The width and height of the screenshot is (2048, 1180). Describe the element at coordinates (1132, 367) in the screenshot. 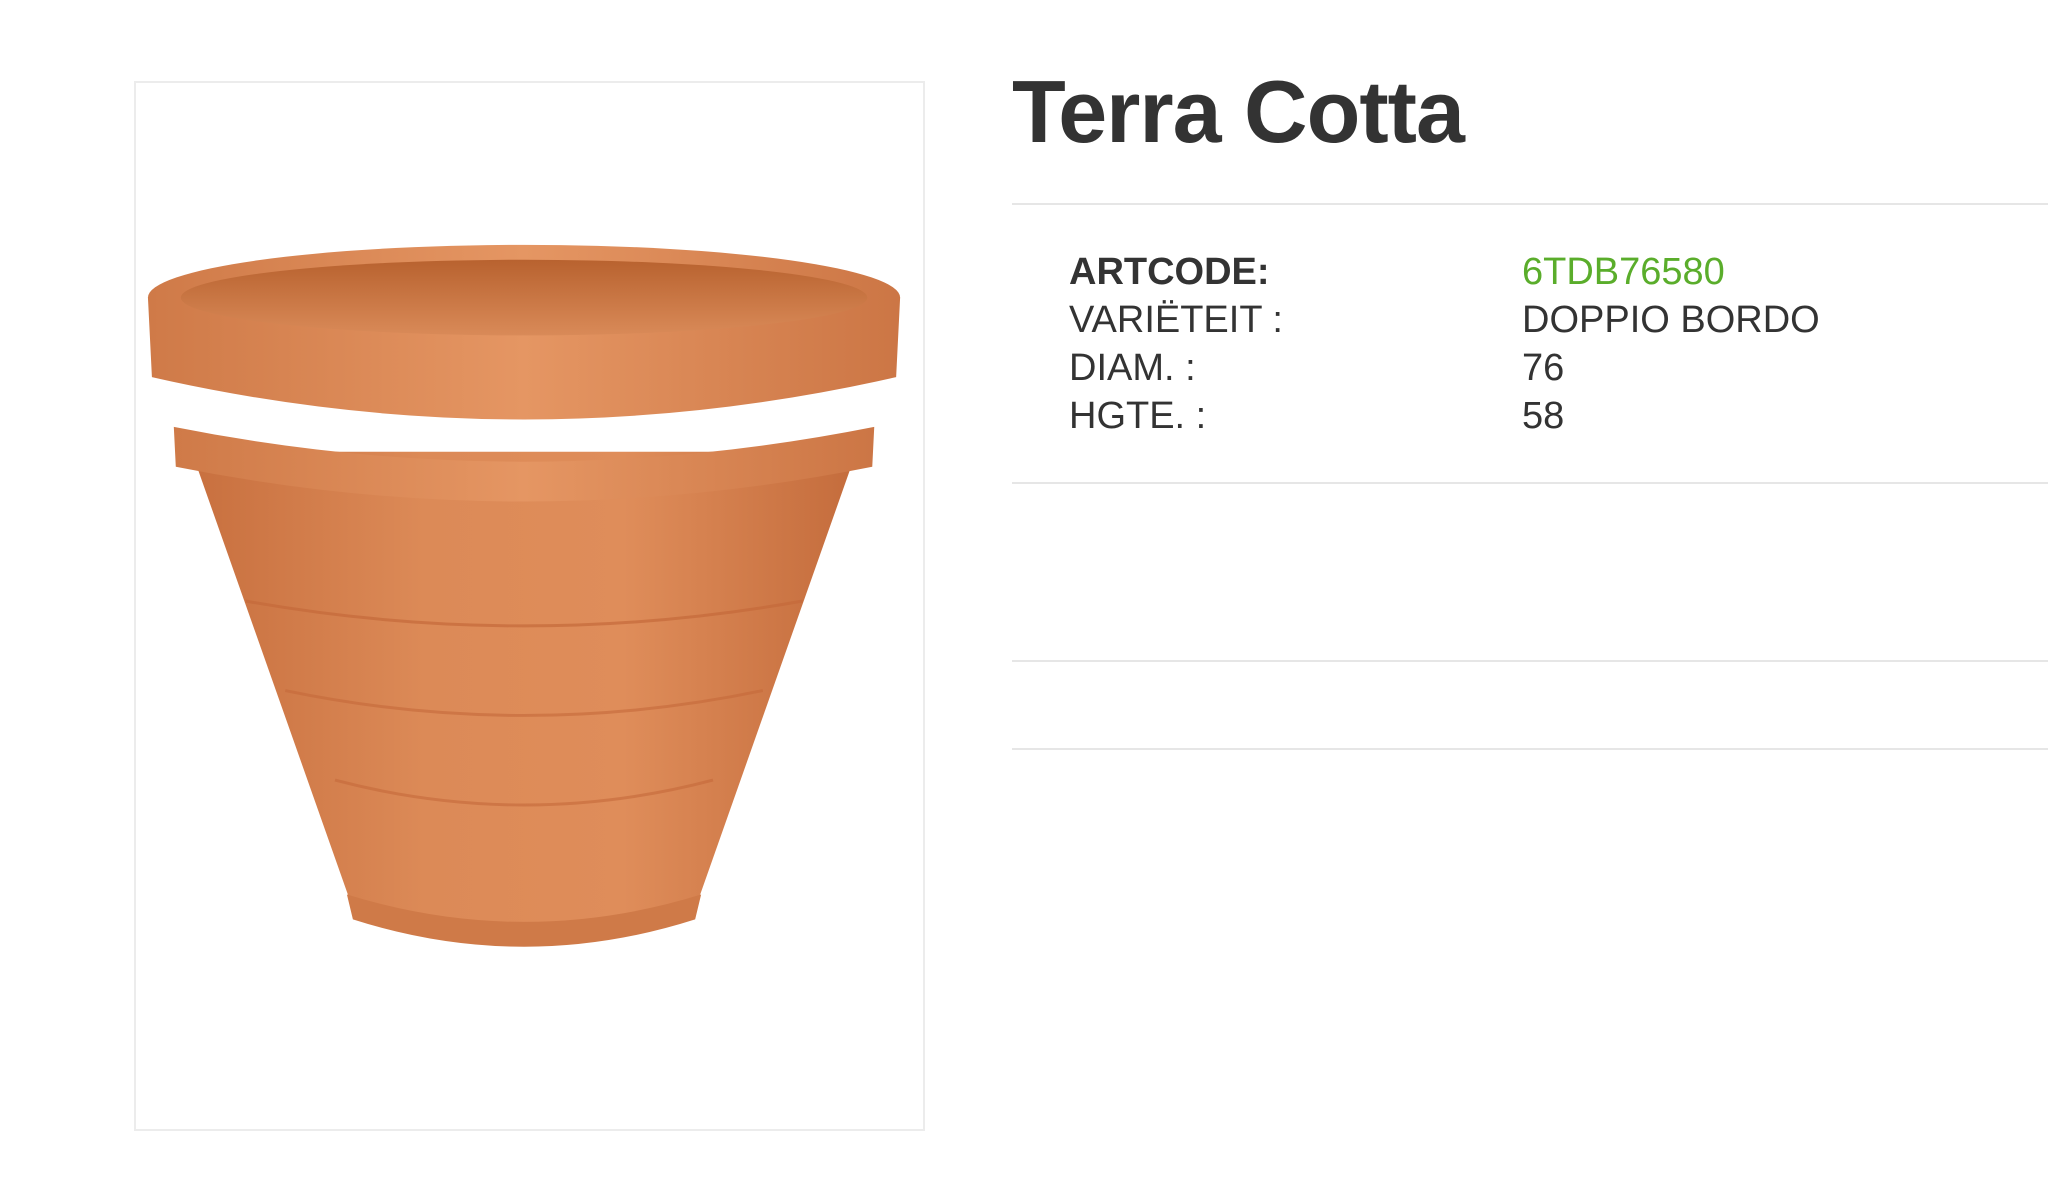

I see `spec-label: DIAM. :` at that location.